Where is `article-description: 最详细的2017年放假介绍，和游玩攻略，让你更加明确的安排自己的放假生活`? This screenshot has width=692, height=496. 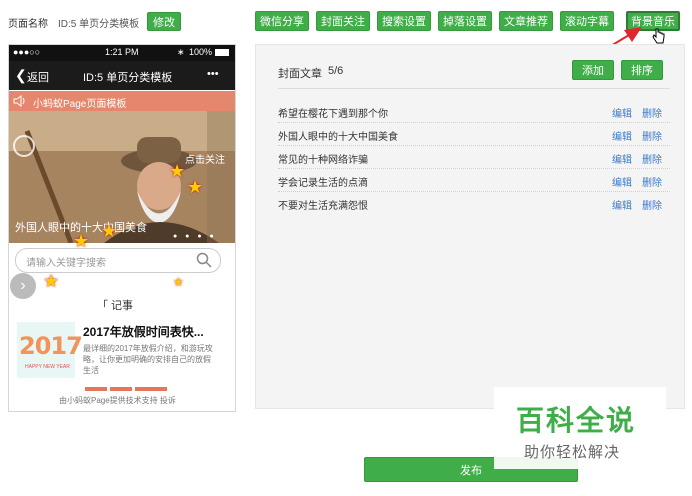
article-description: 最详细的2017年放假介绍，和游玩攻略，让你更加明确的安排自己的放假生活 is located at coordinates (148, 359).